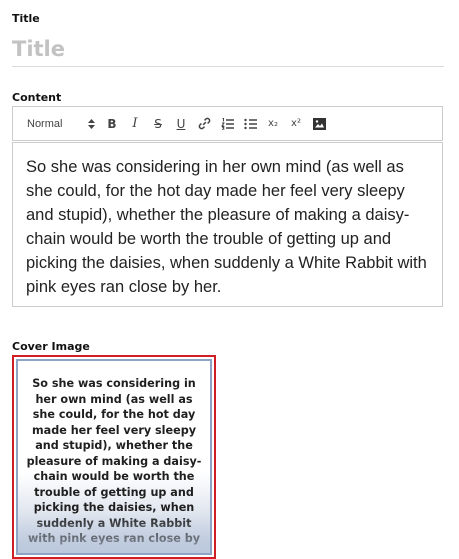  What do you see at coordinates (158, 124) in the screenshot?
I see `strike-button: S` at bounding box center [158, 124].